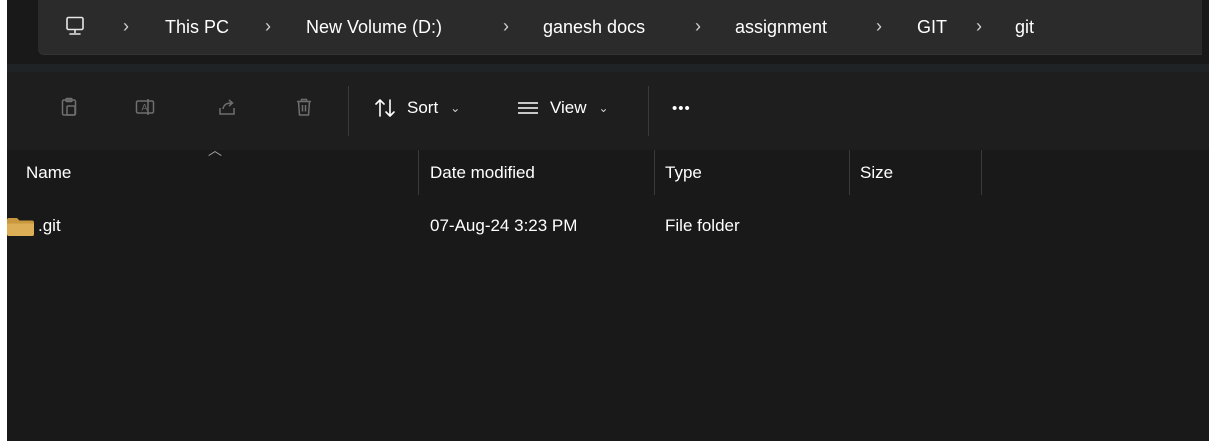 The width and height of the screenshot is (1209, 441). What do you see at coordinates (482, 173) in the screenshot?
I see `column-header-date-modified: Date modified` at bounding box center [482, 173].